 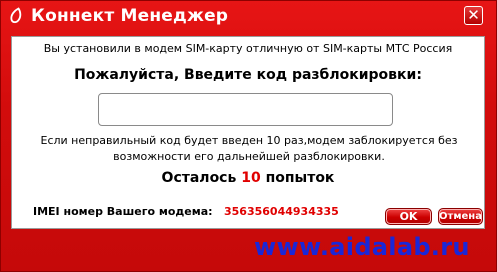 I want to click on ok-button: OK, so click(x=408, y=216).